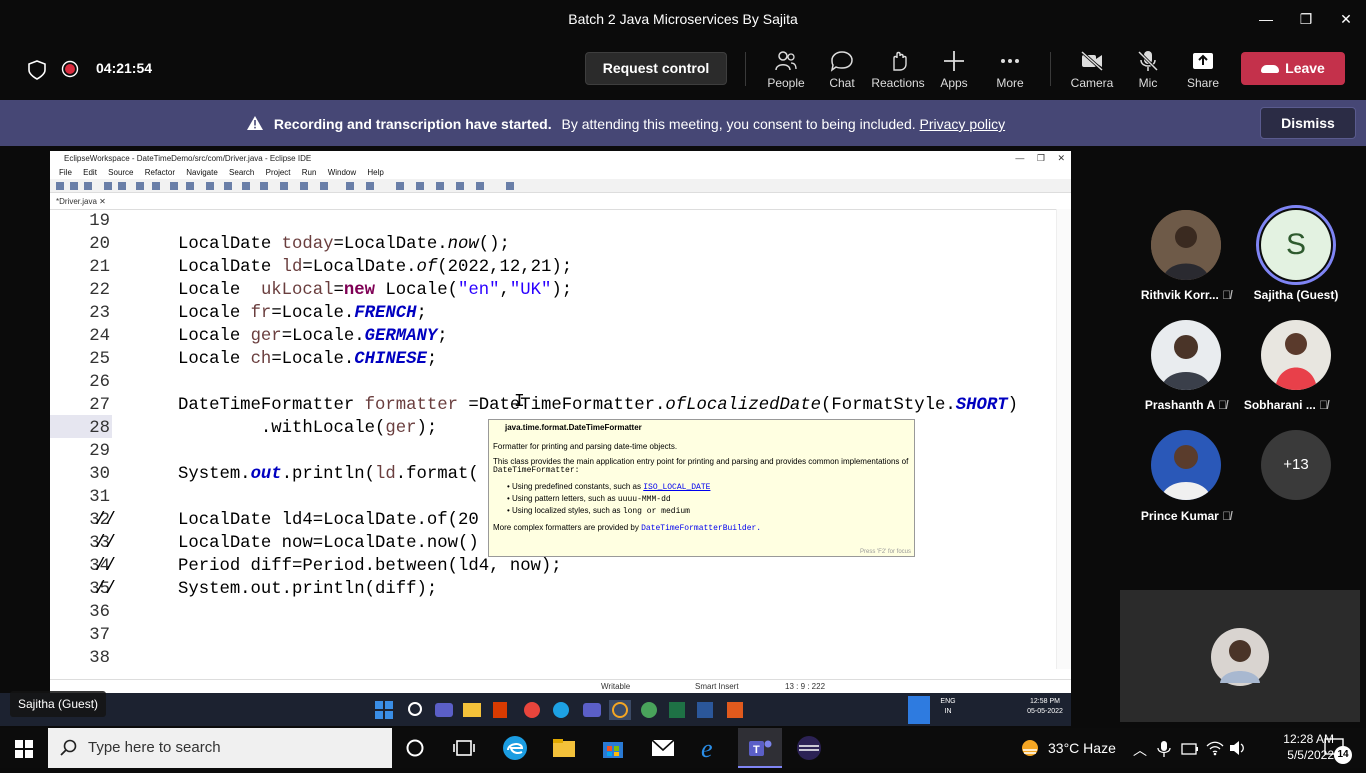 The image size is (1366, 773). What do you see at coordinates (1306, 19) in the screenshot?
I see `maximize-button: ❐` at bounding box center [1306, 19].